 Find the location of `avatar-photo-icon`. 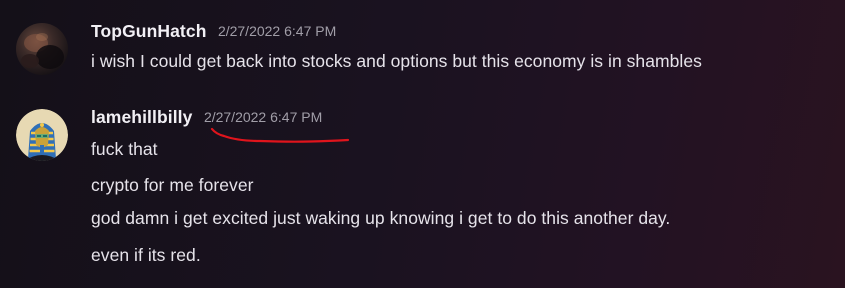

avatar-photo-icon is located at coordinates (42, 49).